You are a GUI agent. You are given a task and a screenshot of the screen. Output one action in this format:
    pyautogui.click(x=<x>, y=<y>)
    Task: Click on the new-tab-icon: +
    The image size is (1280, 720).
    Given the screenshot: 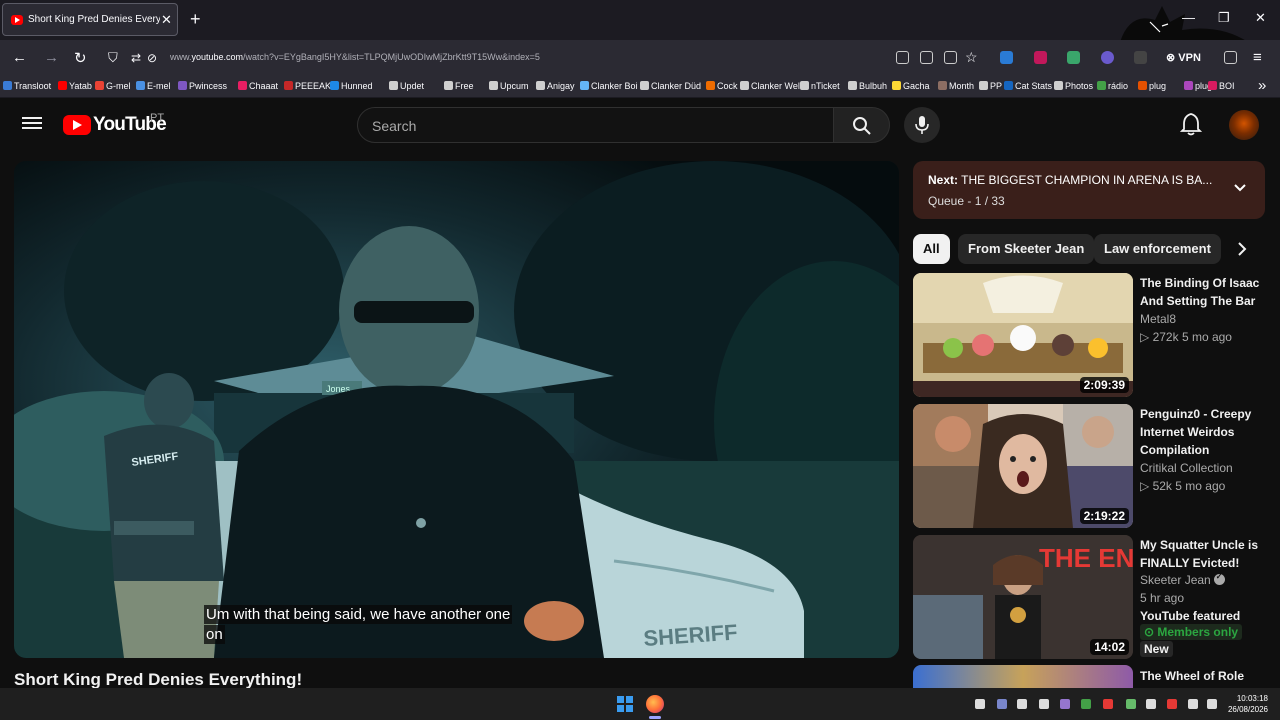 What is the action you would take?
    pyautogui.click(x=195, y=19)
    